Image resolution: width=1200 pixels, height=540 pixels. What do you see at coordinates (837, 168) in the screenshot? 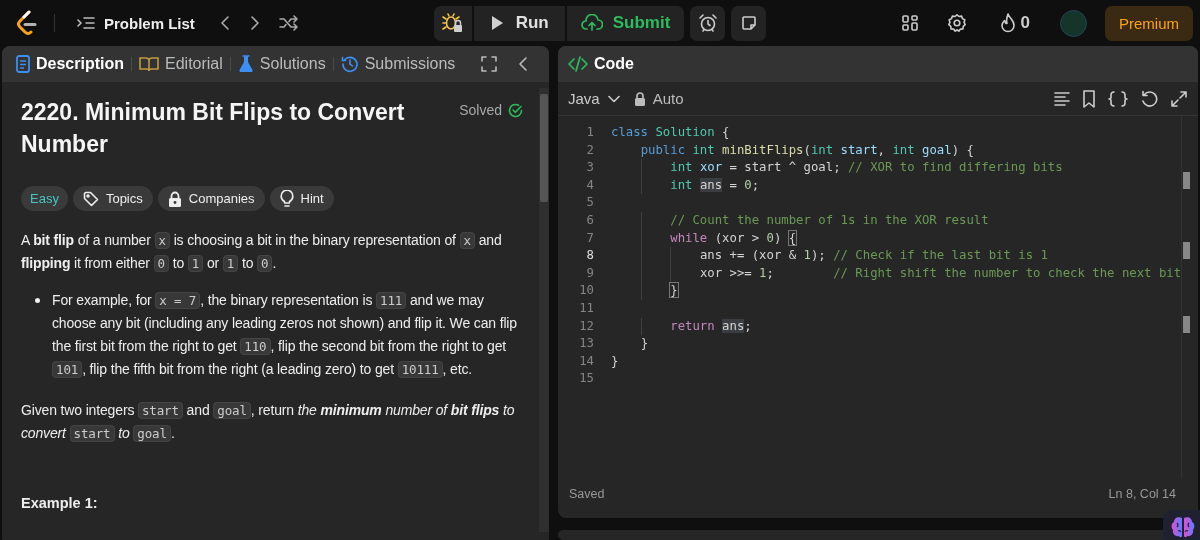
I see `code-line: int xor = start ^ goal; // XOR to find differing bits` at bounding box center [837, 168].